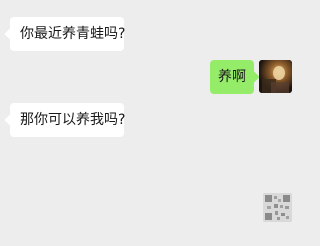 This screenshot has height=246, width=320. I want to click on incoming-message: 你最近养青蛙吗?, so click(68, 34).